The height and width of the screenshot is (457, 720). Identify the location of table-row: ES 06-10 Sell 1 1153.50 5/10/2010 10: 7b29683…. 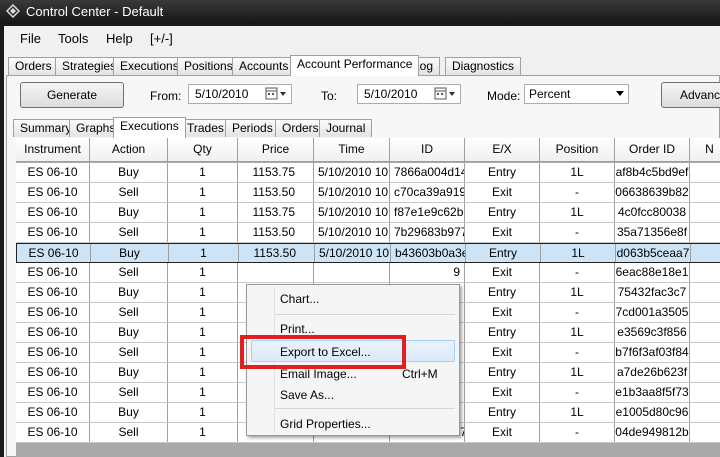
(368, 233).